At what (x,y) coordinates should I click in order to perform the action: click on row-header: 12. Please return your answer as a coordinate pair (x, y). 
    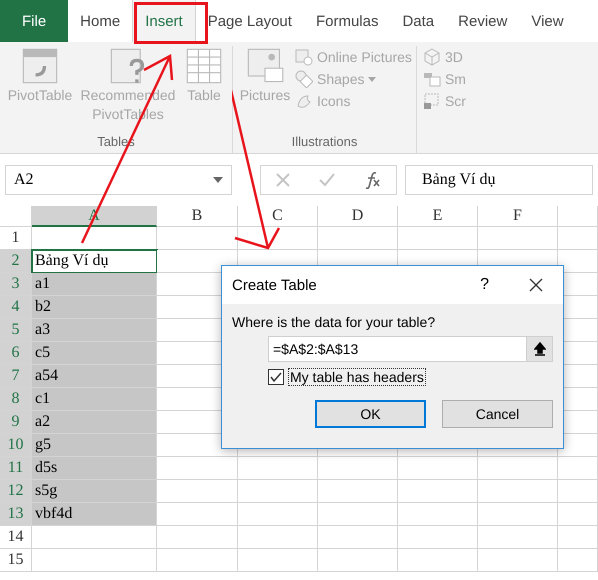
    Looking at the image, I should click on (16, 491).